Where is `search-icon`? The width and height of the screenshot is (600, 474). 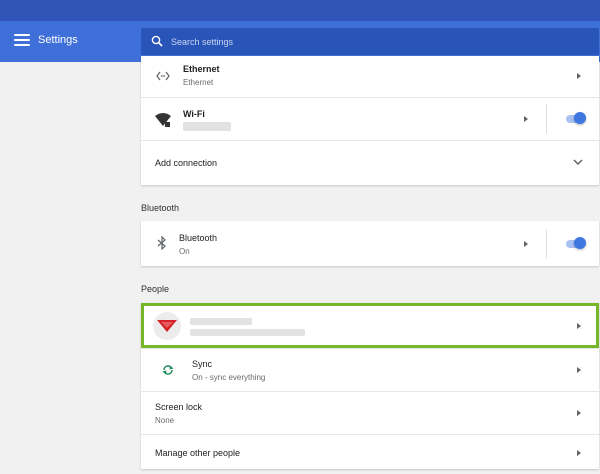 search-icon is located at coordinates (157, 41).